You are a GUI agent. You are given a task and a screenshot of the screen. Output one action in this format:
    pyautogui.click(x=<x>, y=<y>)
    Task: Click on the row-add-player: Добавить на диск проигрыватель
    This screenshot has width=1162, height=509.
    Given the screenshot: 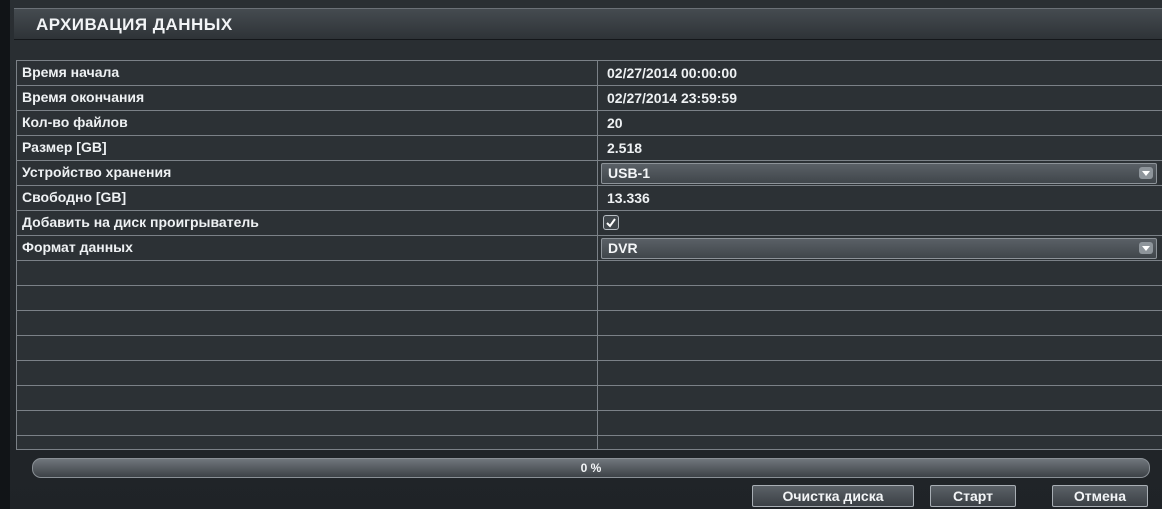 What is the action you would take?
    pyautogui.click(x=589, y=223)
    